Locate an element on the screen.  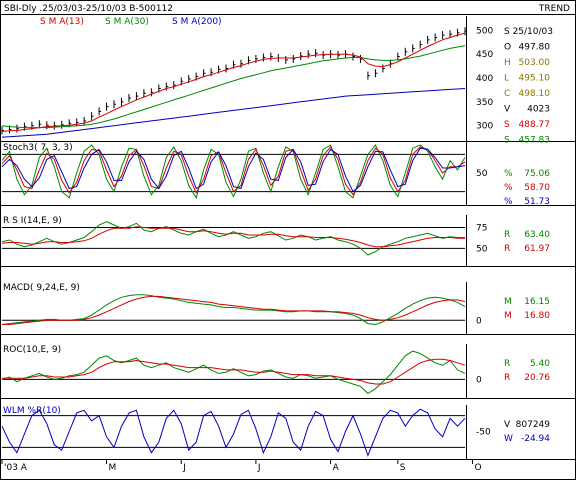
panel-title: R S I(14,E, 9) is located at coordinates (32, 221).